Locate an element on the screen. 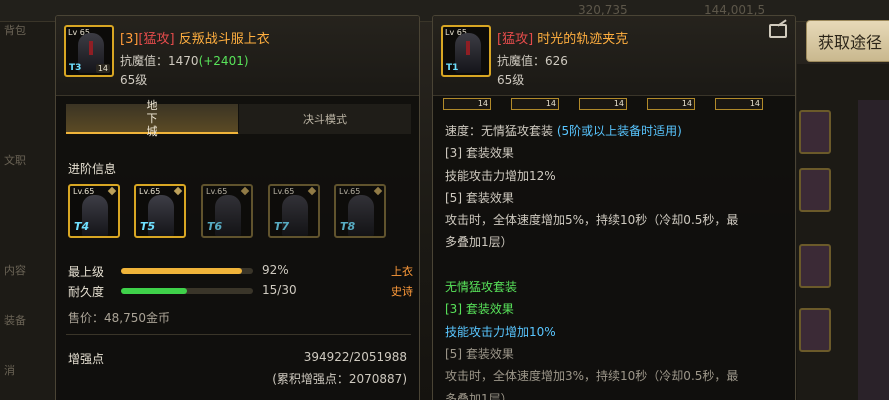 The height and width of the screenshot is (400, 889). max-grade-label: 最上级 is located at coordinates (86, 272).